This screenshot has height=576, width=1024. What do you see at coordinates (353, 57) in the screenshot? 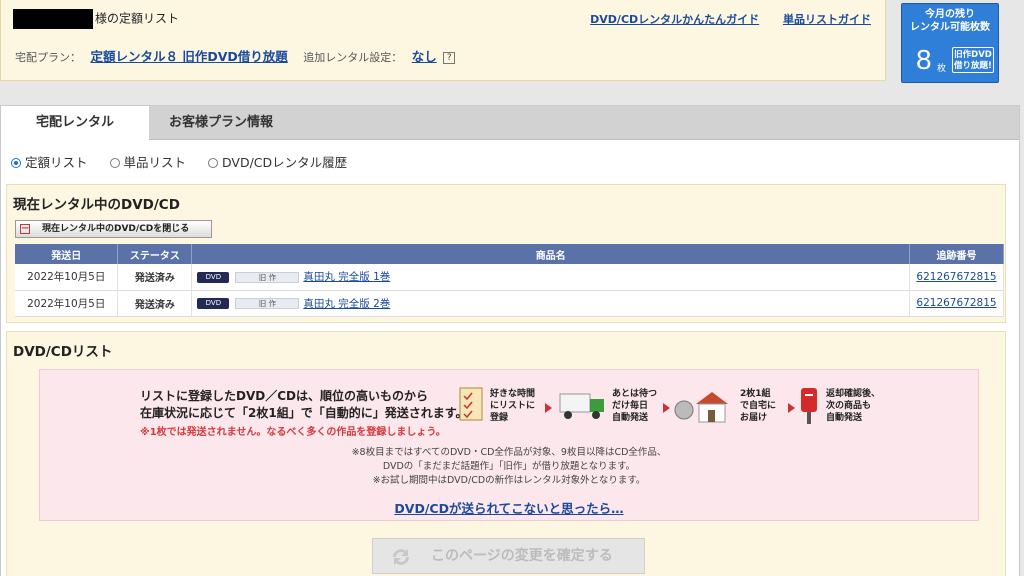
I see `additional-rental-label: 追加レンタル設定：` at bounding box center [353, 57].